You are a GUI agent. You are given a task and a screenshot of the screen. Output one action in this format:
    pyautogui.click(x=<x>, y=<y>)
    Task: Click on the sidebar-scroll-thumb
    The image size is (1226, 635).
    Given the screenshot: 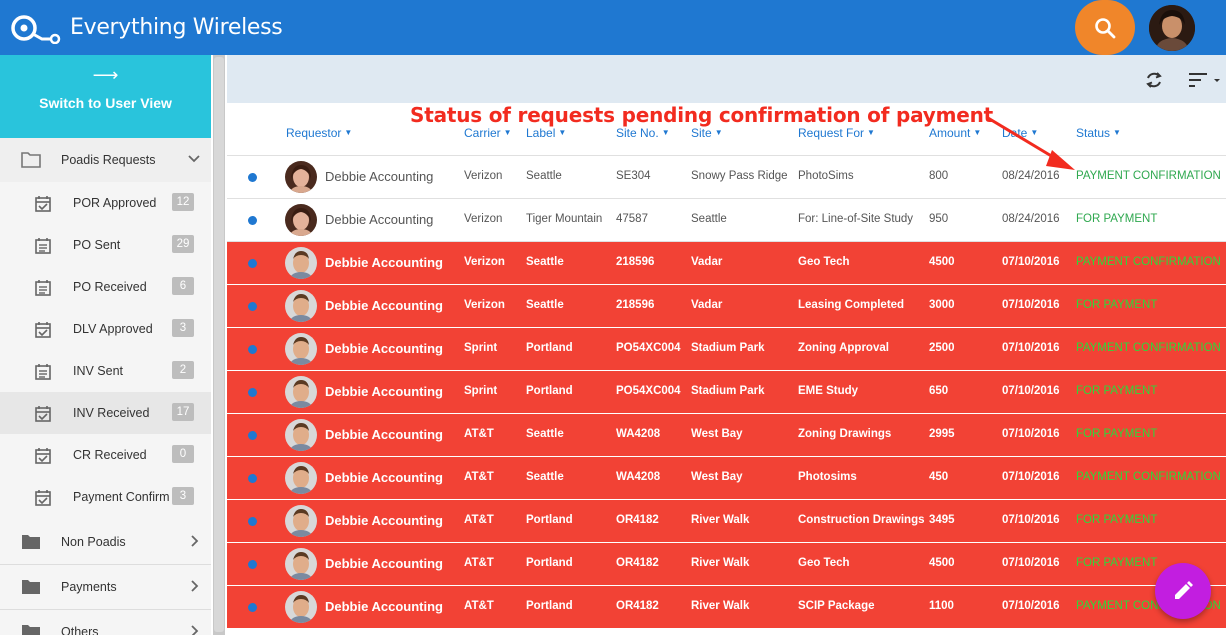 What is the action you would take?
    pyautogui.click(x=219, y=344)
    